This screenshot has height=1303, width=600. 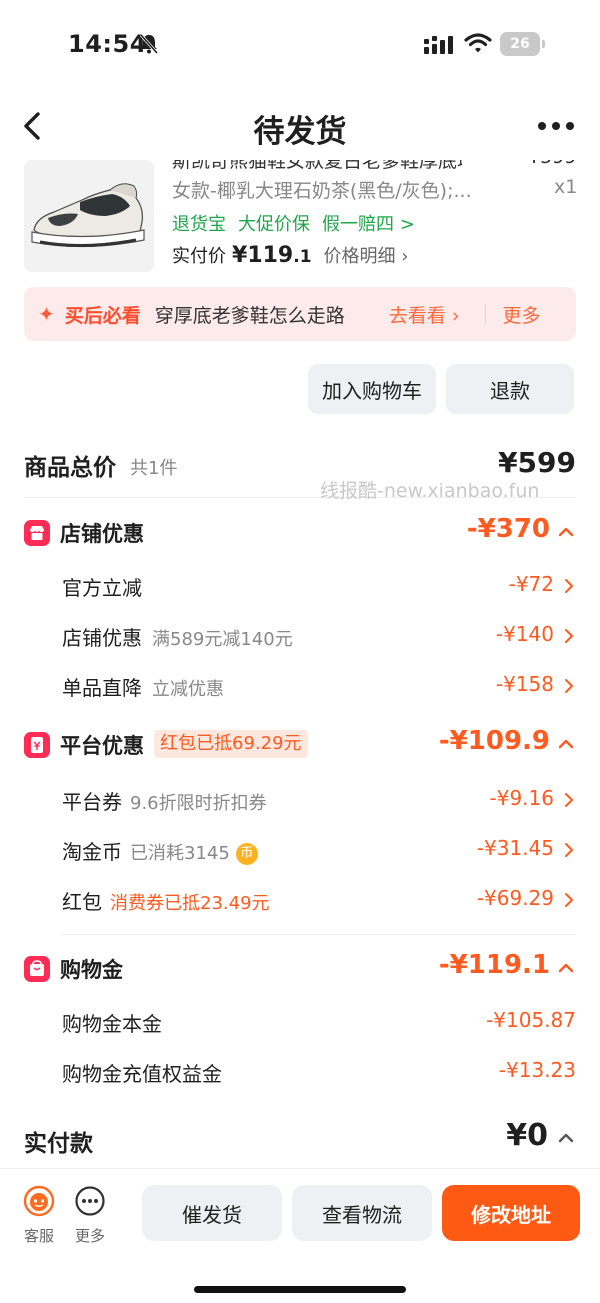 I want to click on discount-item-label: 淘金币, so click(x=92, y=852).